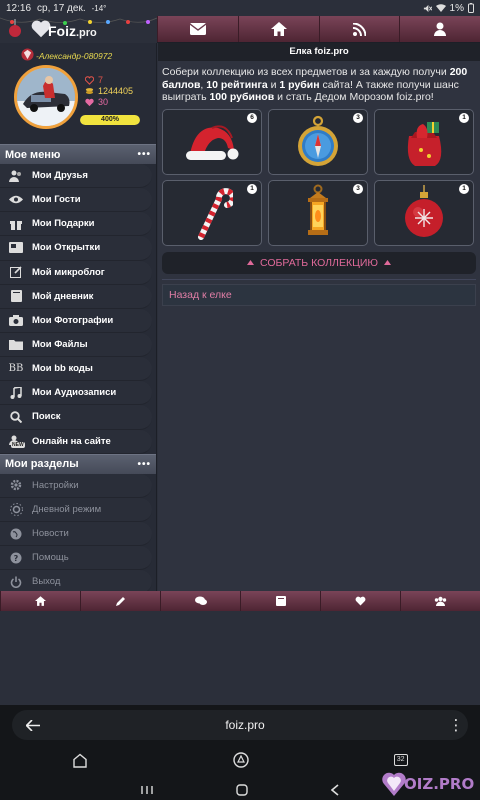  What do you see at coordinates (76, 200) in the screenshot?
I see `menu-item-guests: Мои Гости` at bounding box center [76, 200].